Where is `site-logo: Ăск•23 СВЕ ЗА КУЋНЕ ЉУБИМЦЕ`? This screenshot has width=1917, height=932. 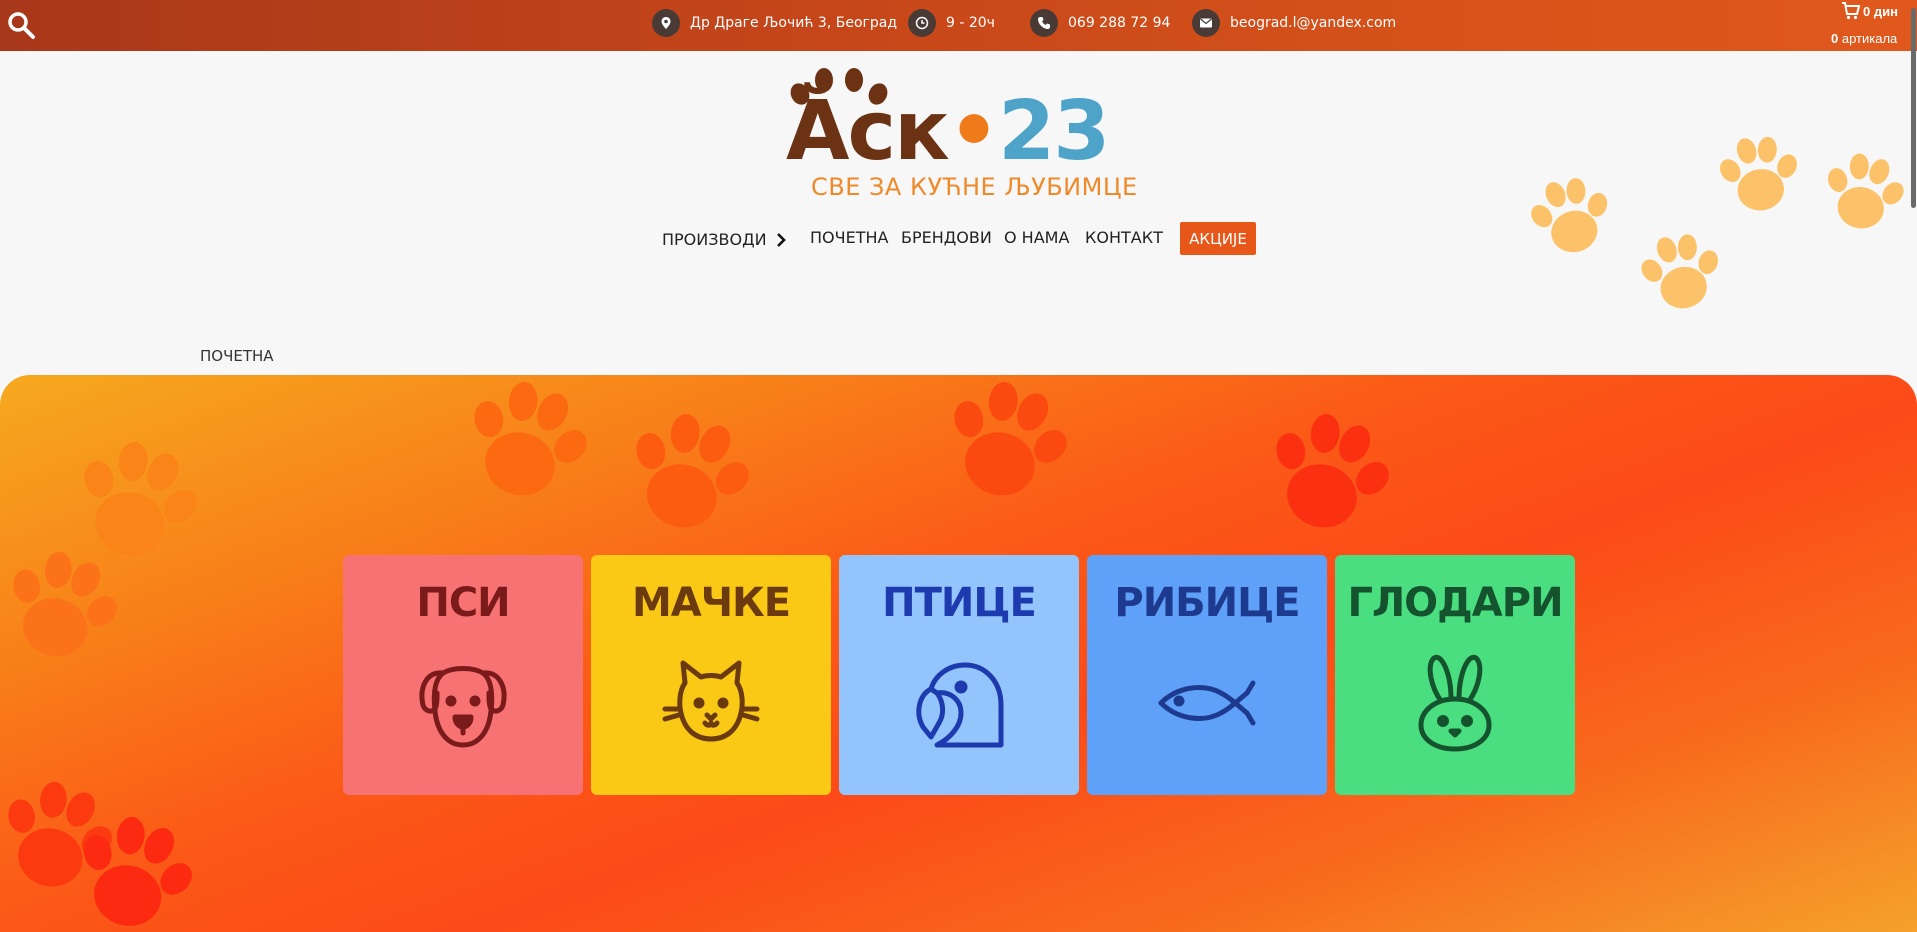 site-logo: Ăск•23 СВЕ ЗА КУЋНЕ ЉУБИМЦЕ is located at coordinates (961, 136).